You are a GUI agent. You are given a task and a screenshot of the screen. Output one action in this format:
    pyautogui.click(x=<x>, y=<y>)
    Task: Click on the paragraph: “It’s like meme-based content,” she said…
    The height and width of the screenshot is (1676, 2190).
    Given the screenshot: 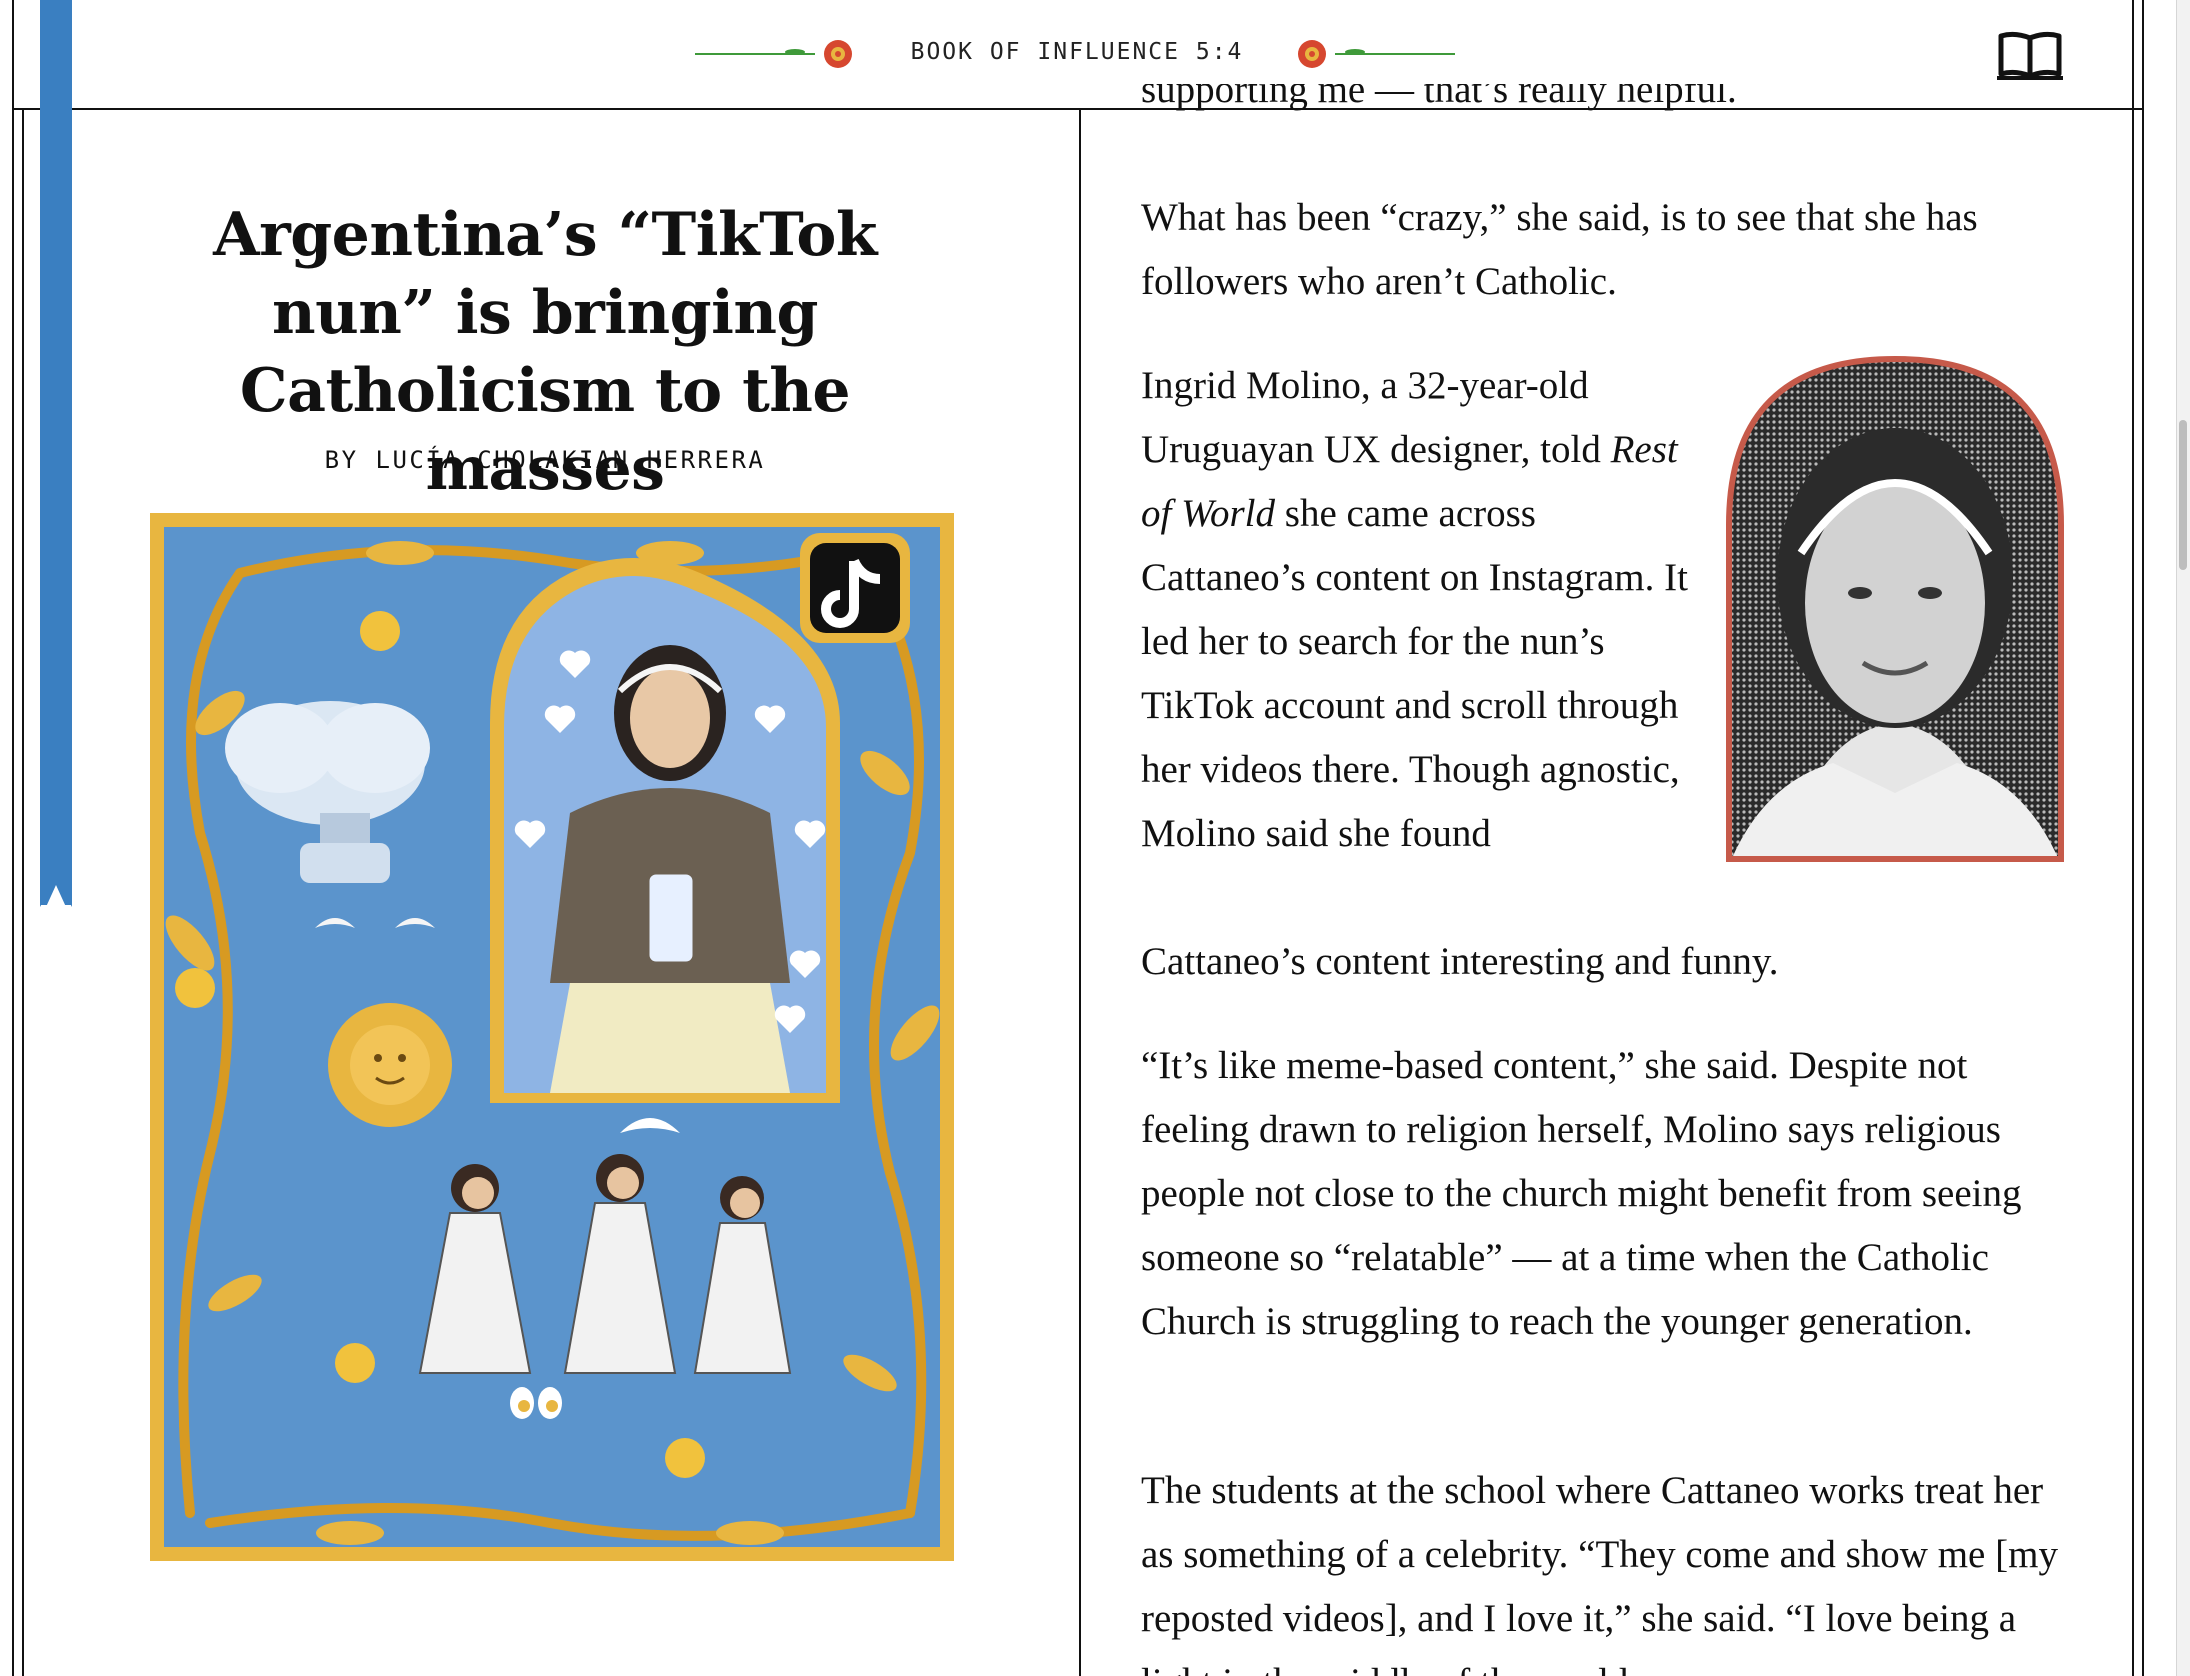 What is the action you would take?
    pyautogui.click(x=1581, y=1193)
    